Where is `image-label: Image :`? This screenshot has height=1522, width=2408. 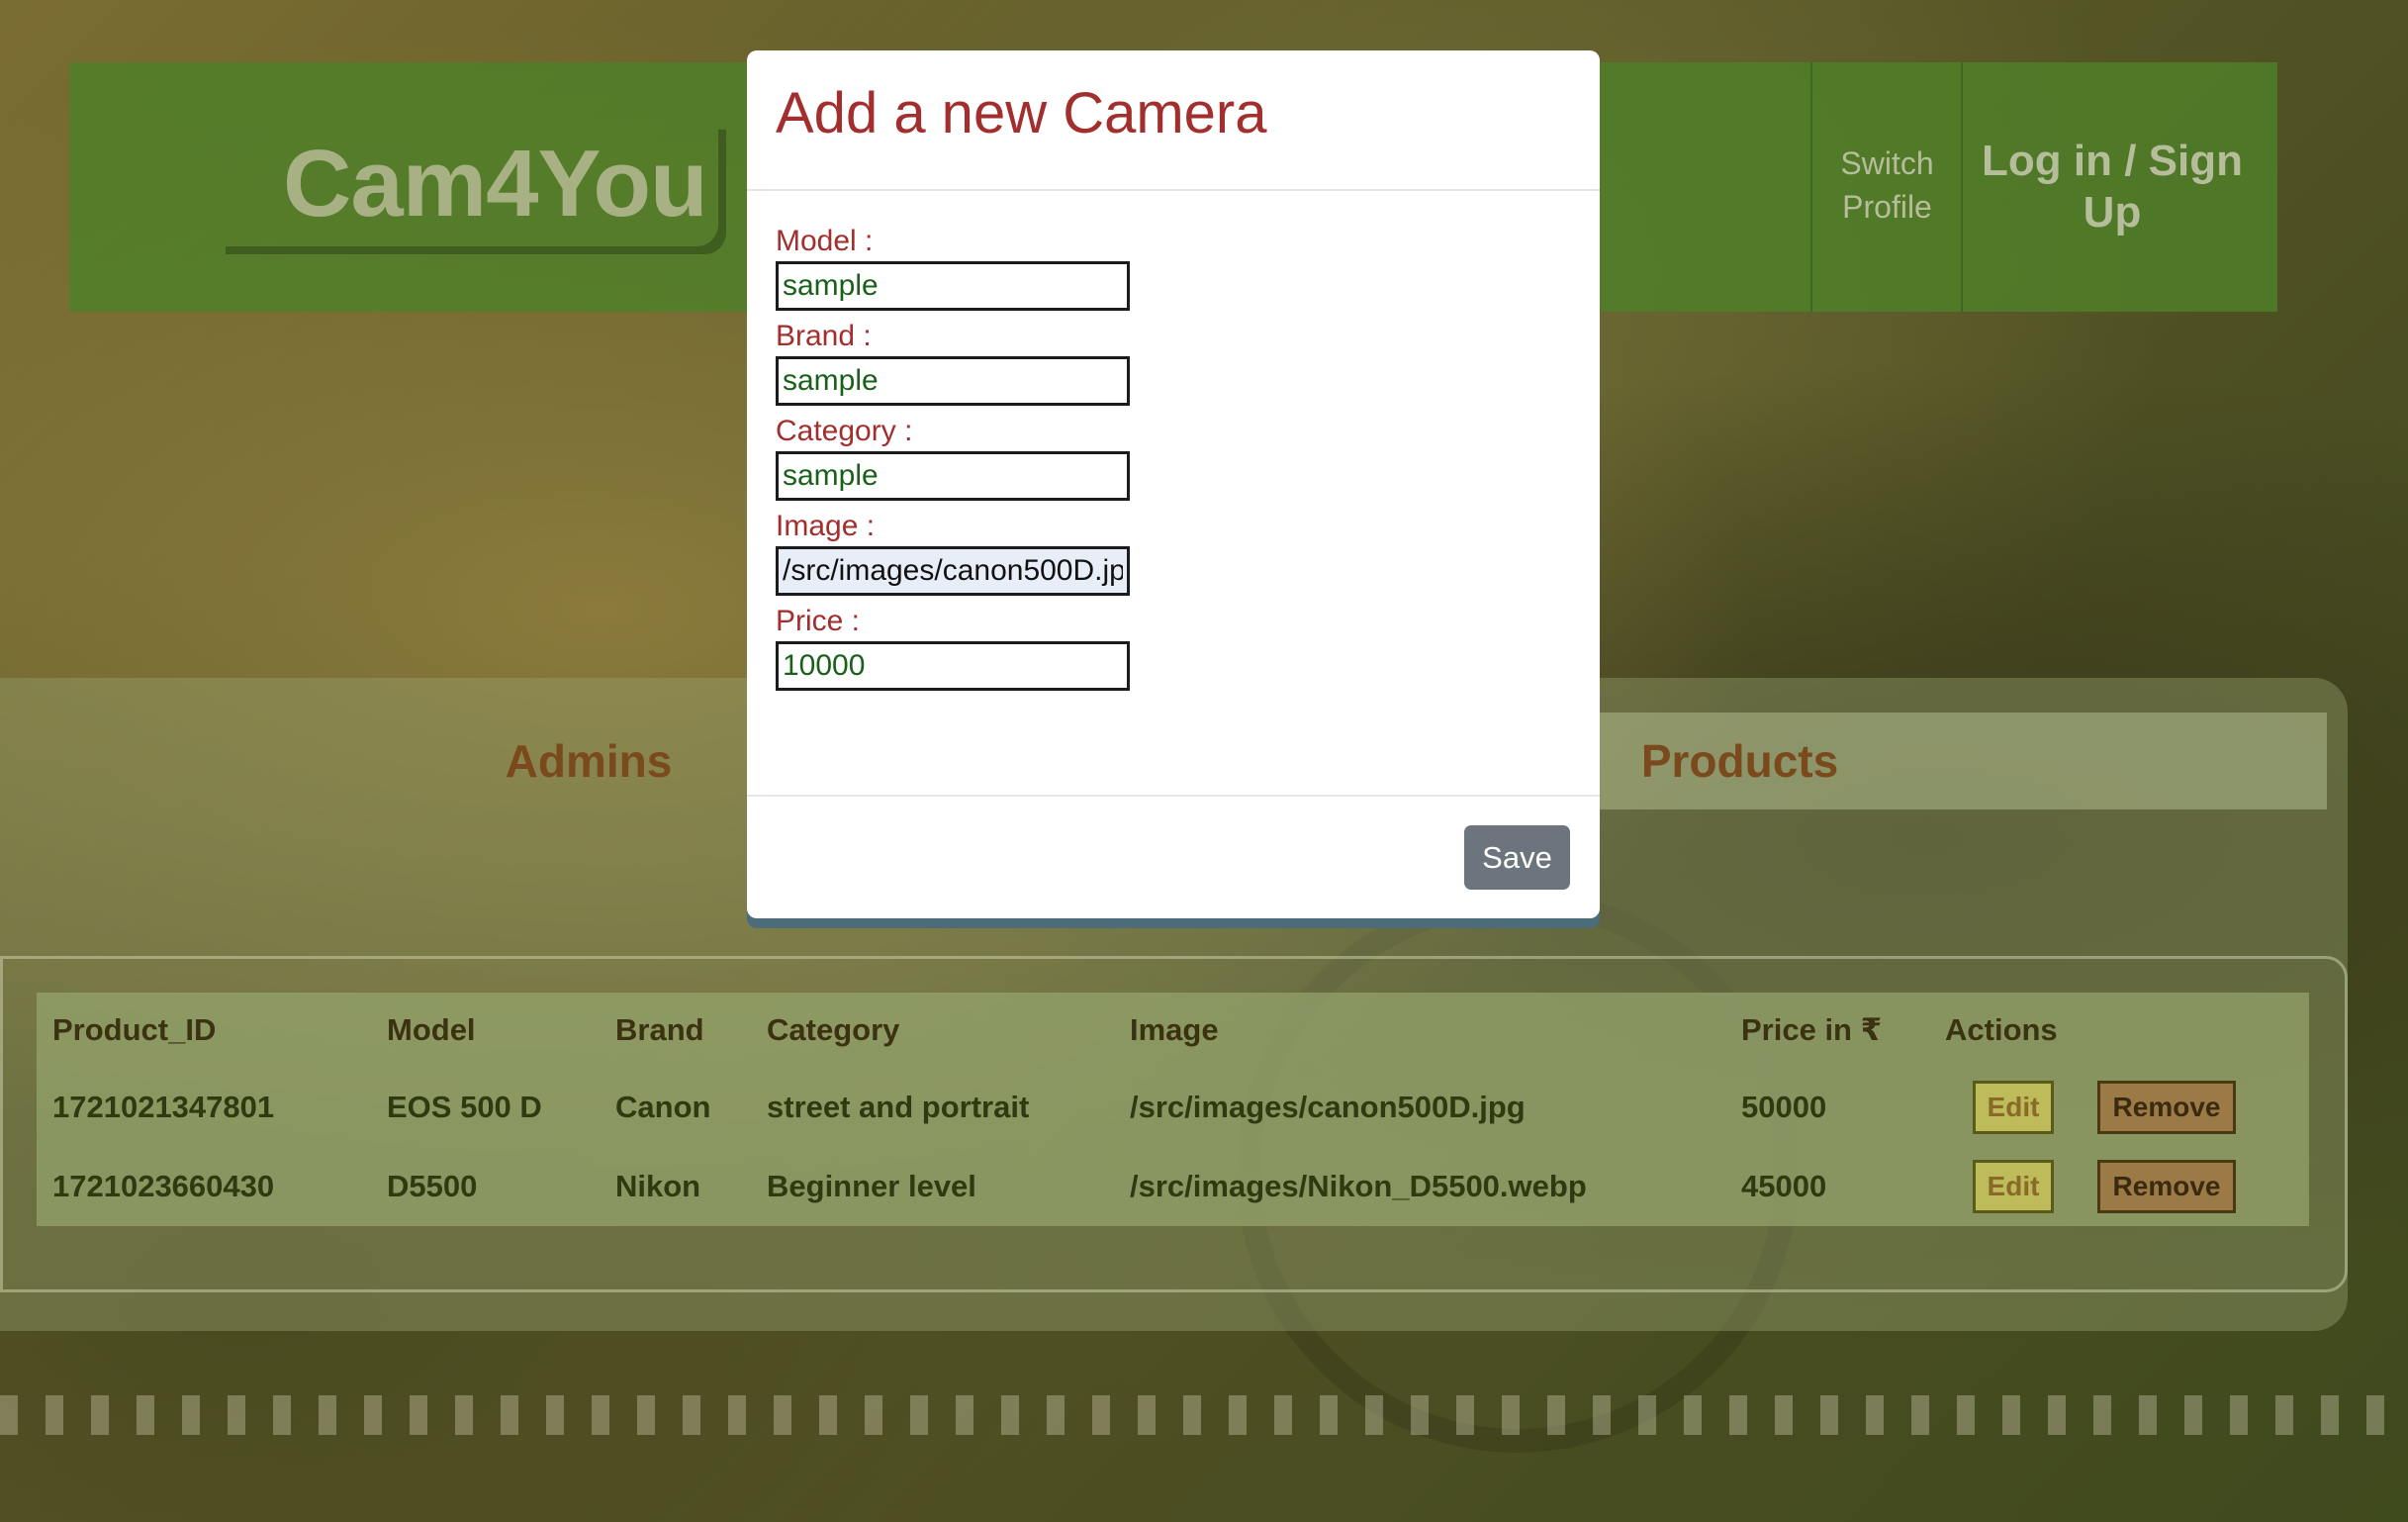 image-label: Image : is located at coordinates (826, 526).